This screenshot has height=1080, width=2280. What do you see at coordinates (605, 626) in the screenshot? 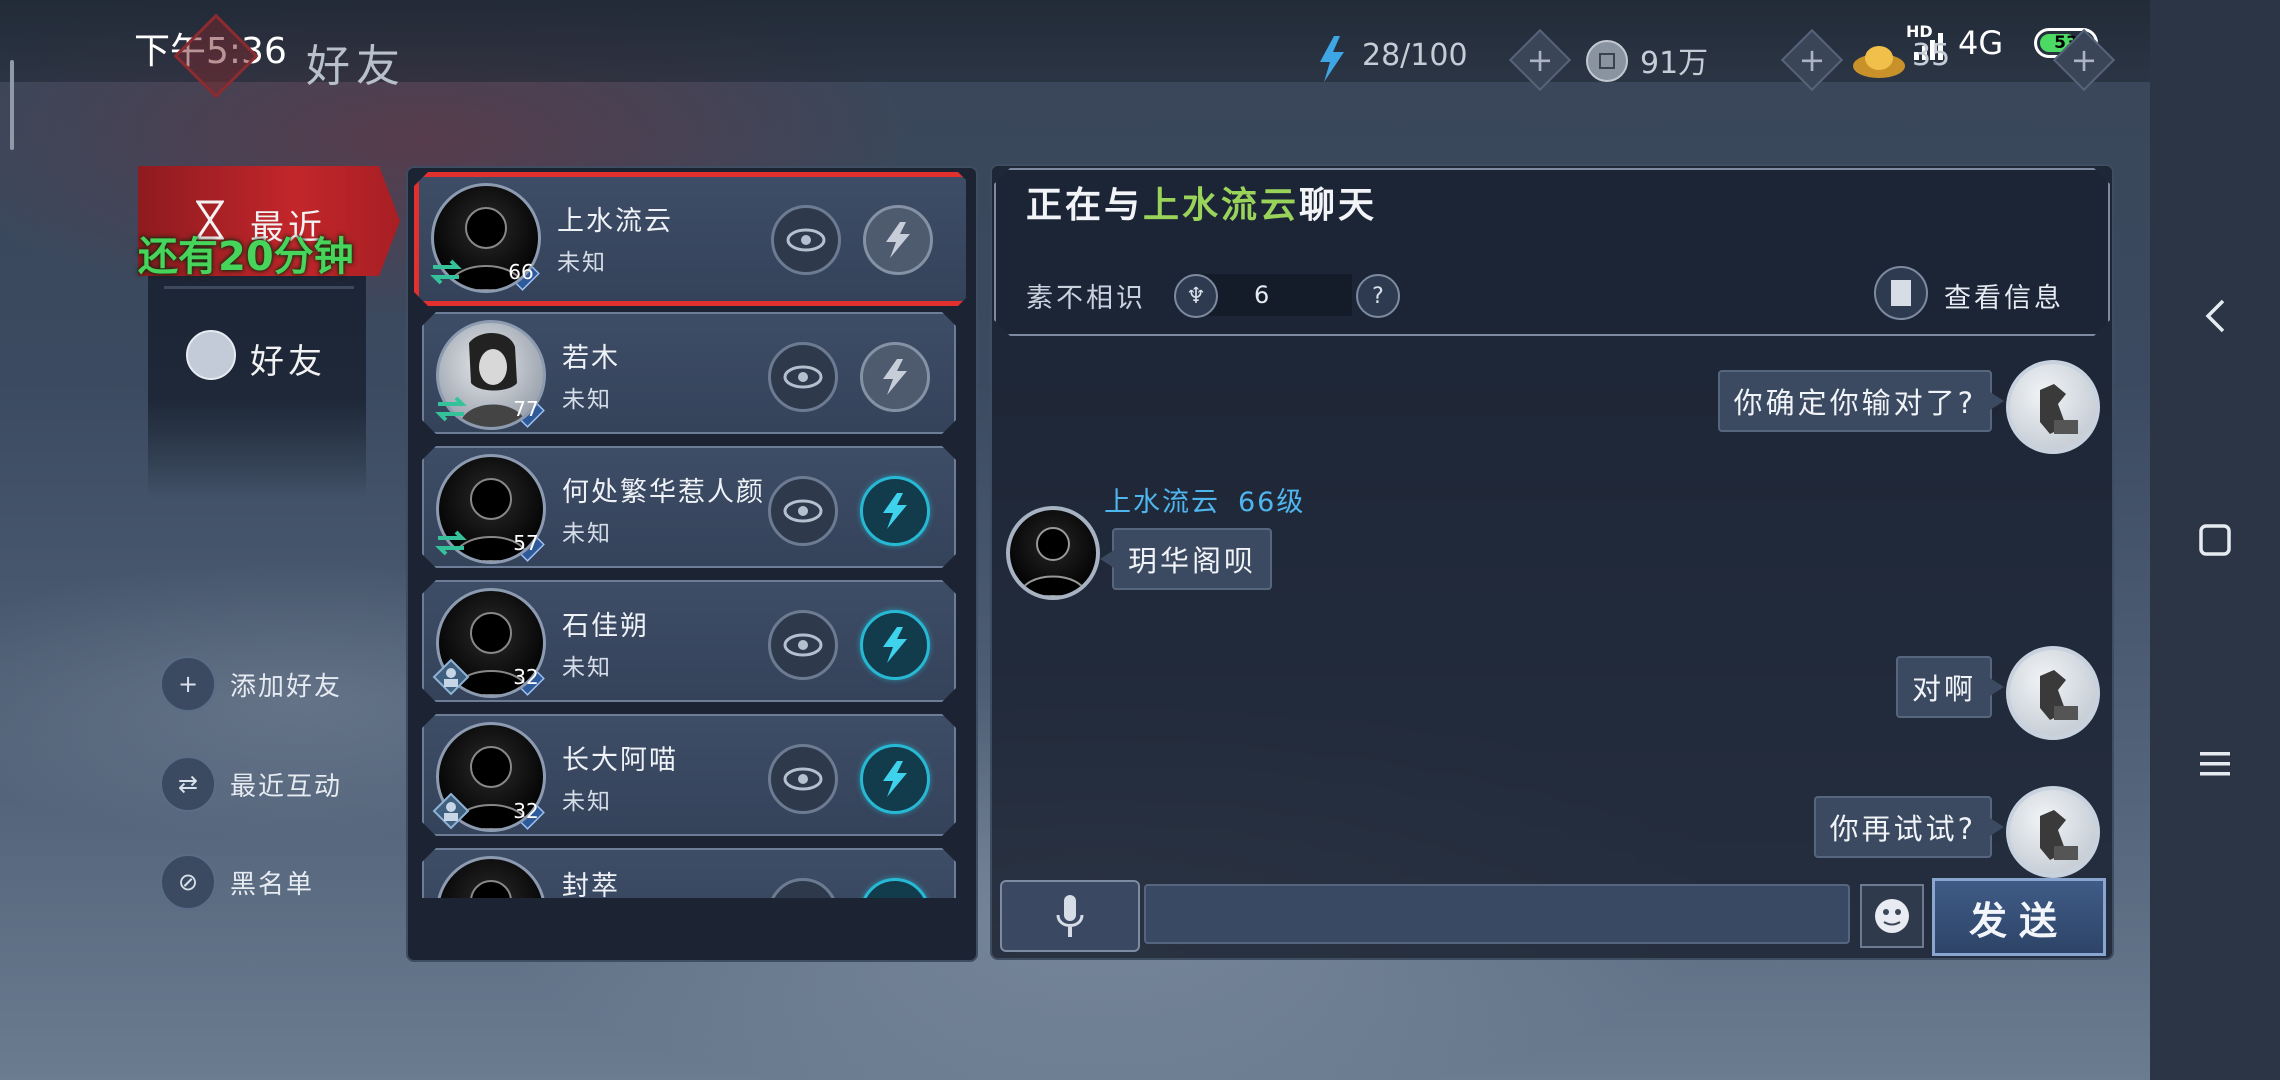
I see `friend-name: 石佳朔` at bounding box center [605, 626].